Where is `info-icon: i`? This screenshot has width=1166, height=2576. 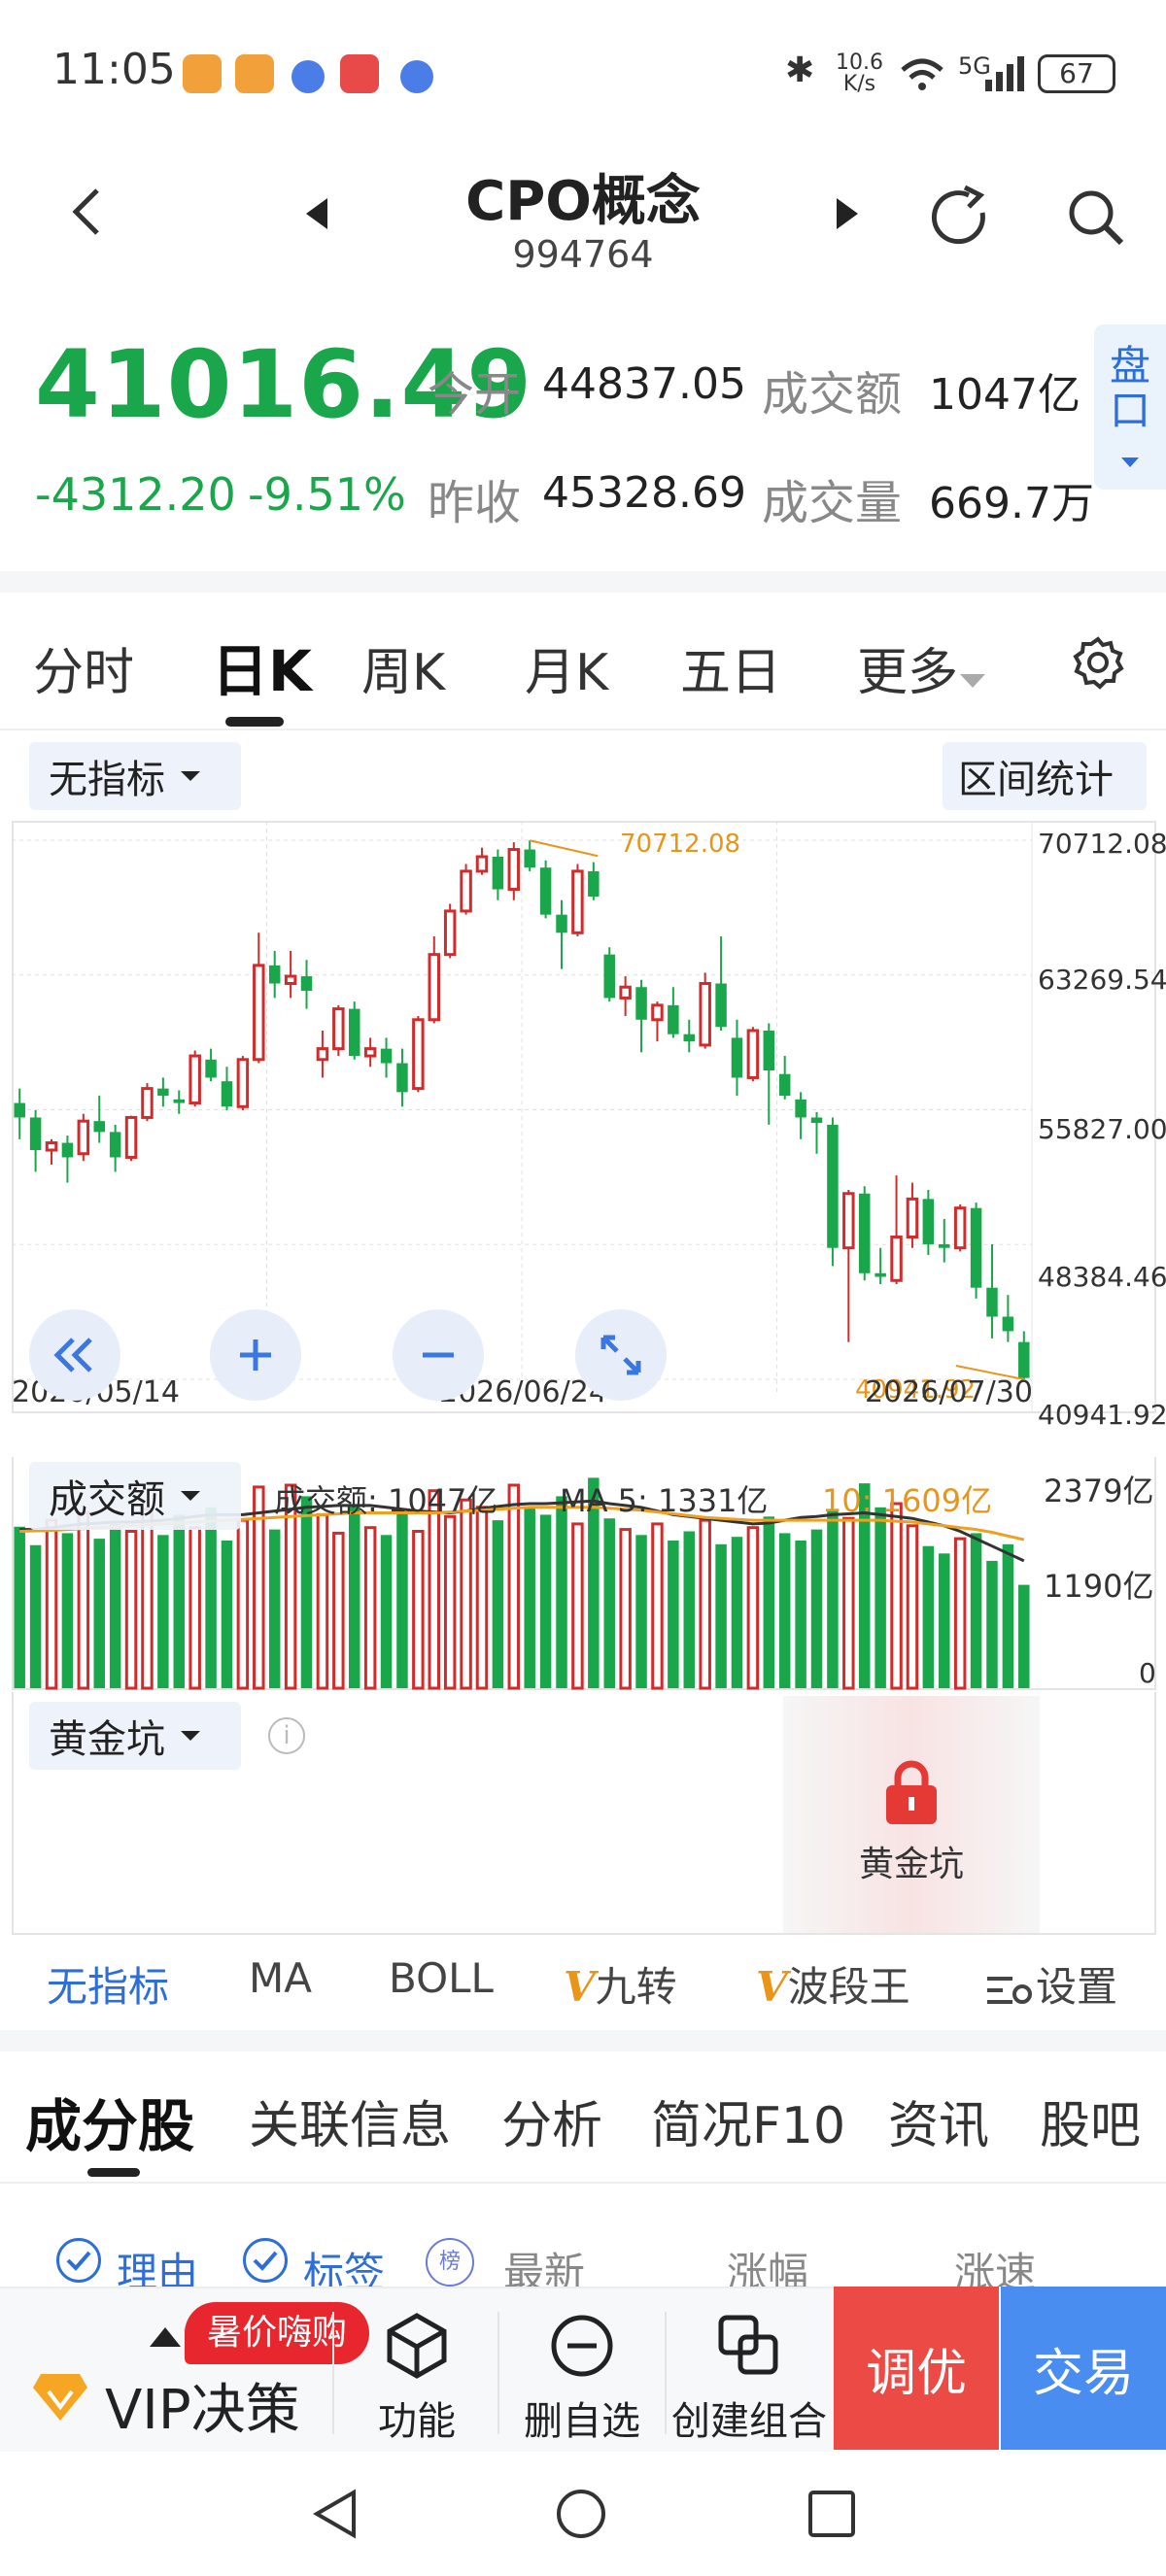 info-icon: i is located at coordinates (286, 1735).